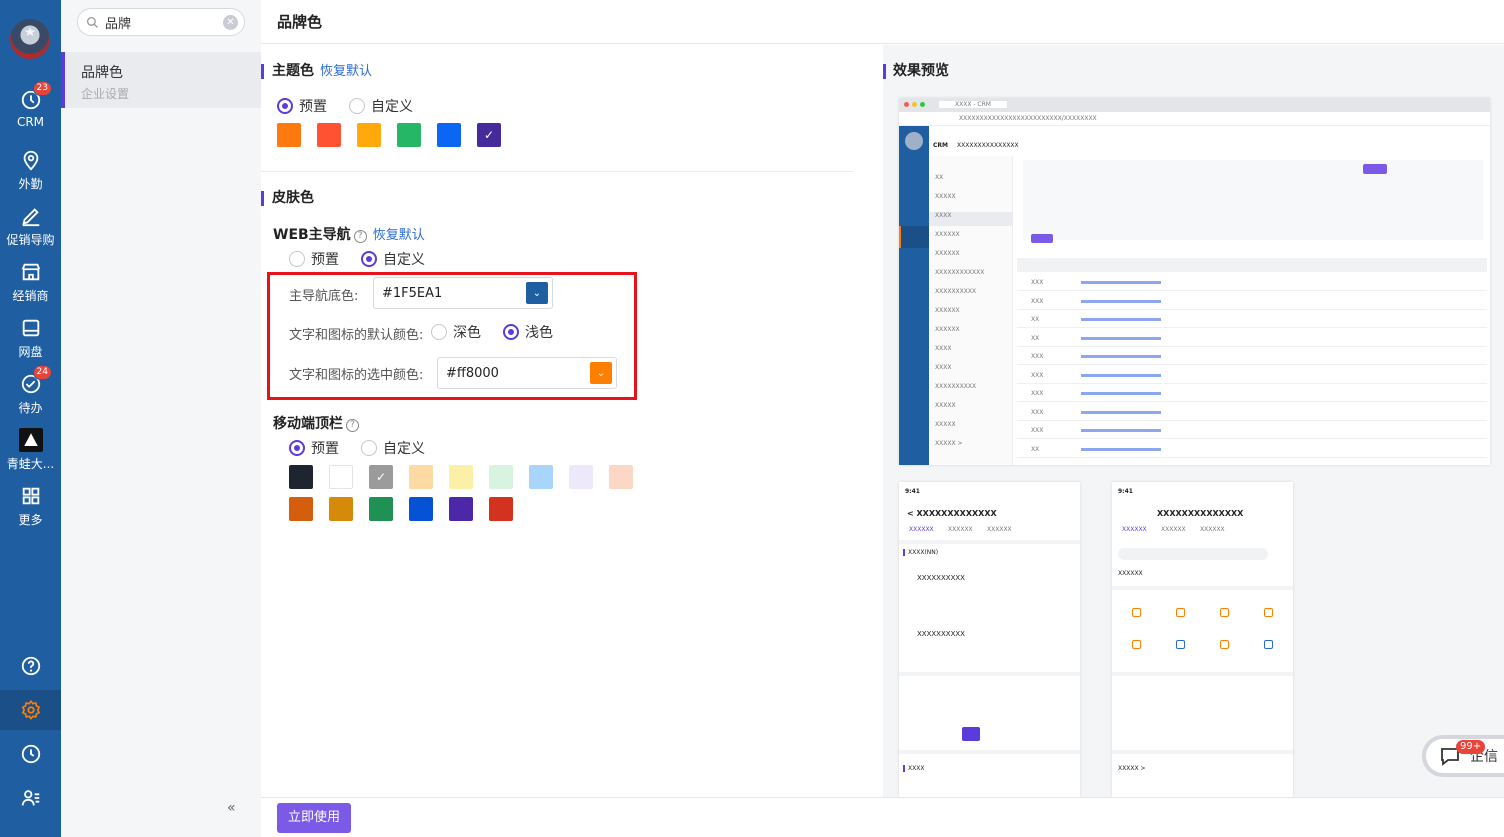  Describe the element at coordinates (231, 808) in the screenshot. I see `collapse-sidebar-button: «` at that location.